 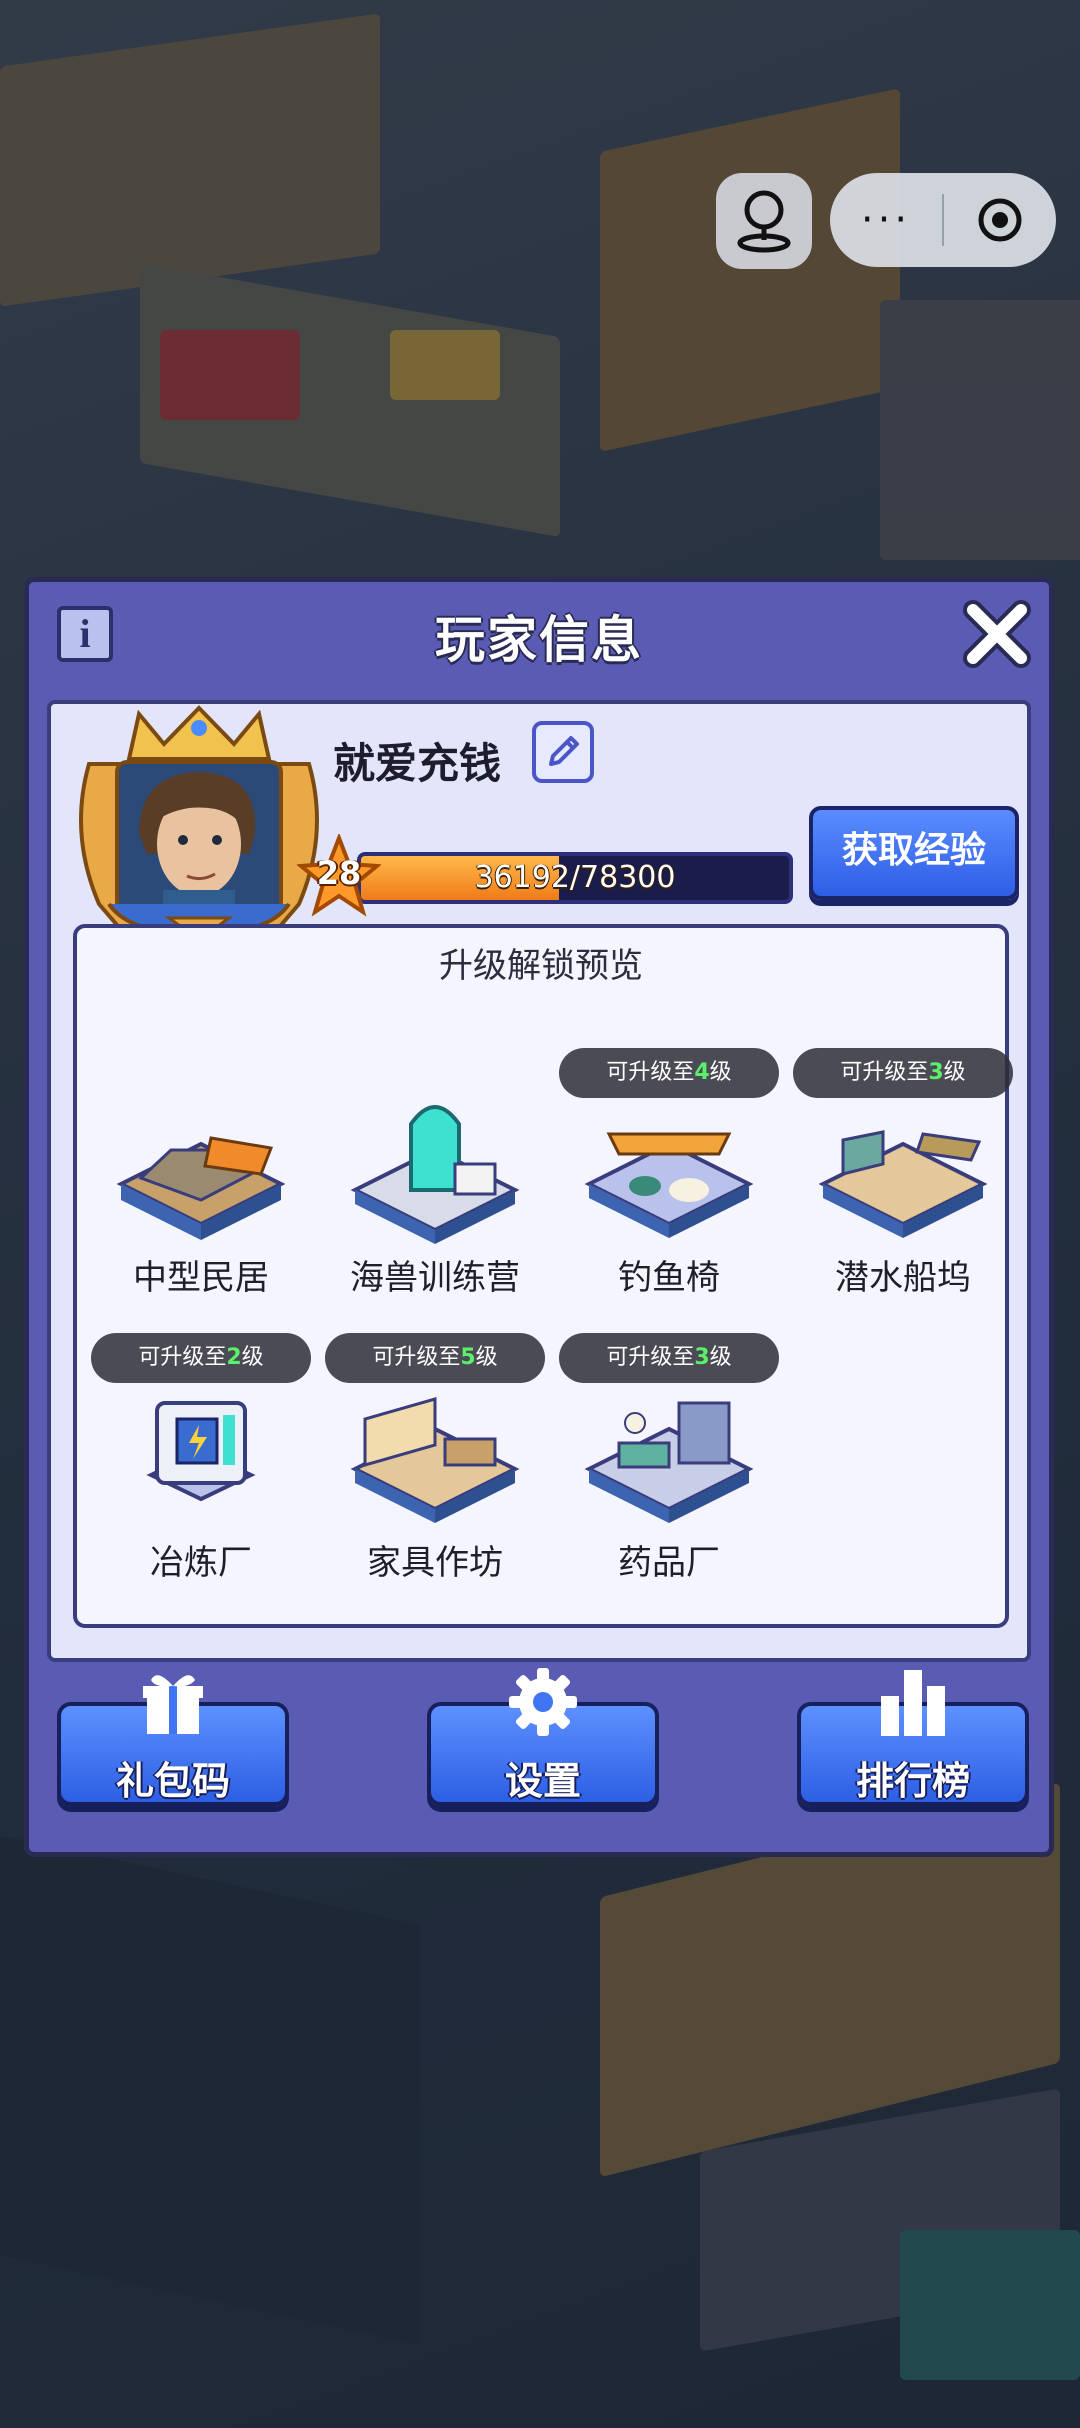 I want to click on building-name: 冶炼厂, so click(x=201, y=1563).